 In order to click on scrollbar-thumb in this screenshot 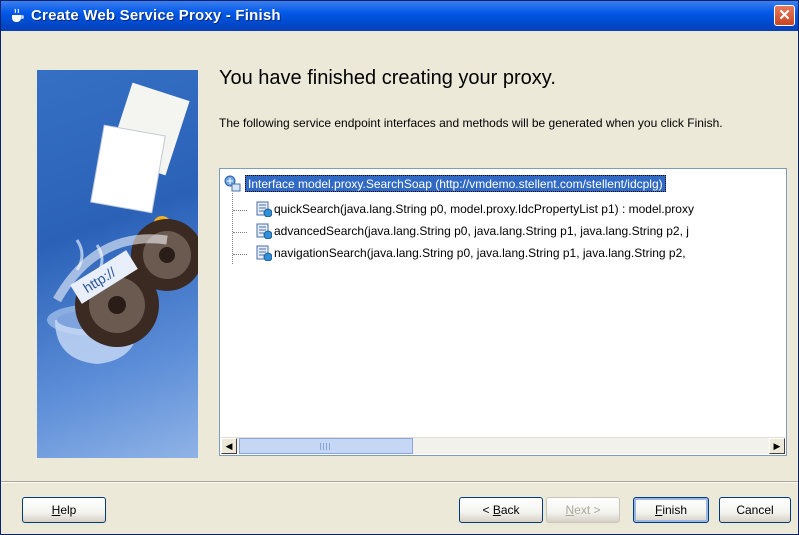, I will do `click(326, 446)`.